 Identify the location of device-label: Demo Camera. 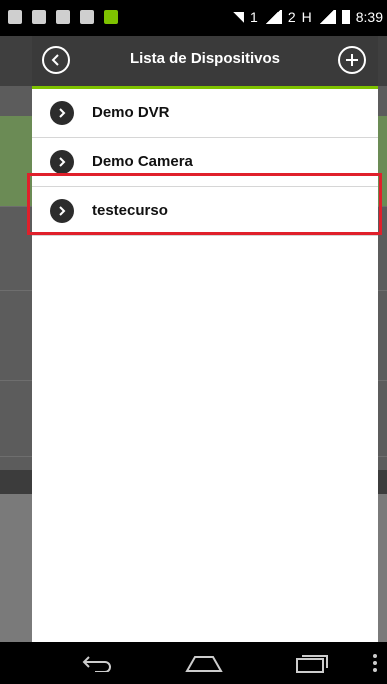
(142, 161).